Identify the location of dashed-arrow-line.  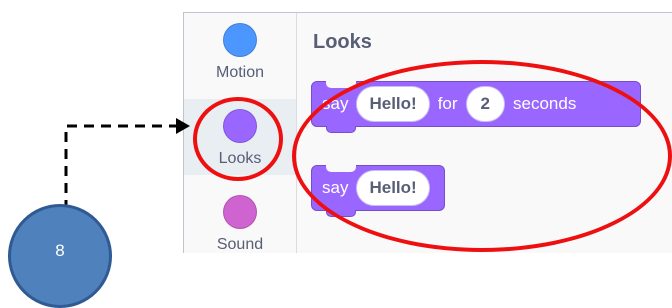
(120, 167).